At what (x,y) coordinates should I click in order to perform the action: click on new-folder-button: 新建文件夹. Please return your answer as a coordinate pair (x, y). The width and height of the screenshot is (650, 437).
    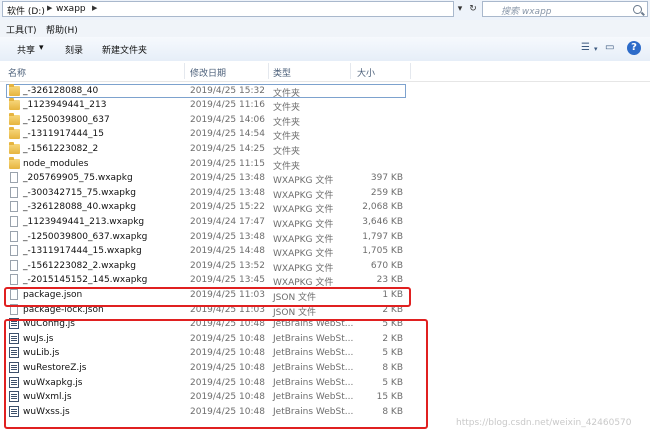
    Looking at the image, I should click on (124, 49).